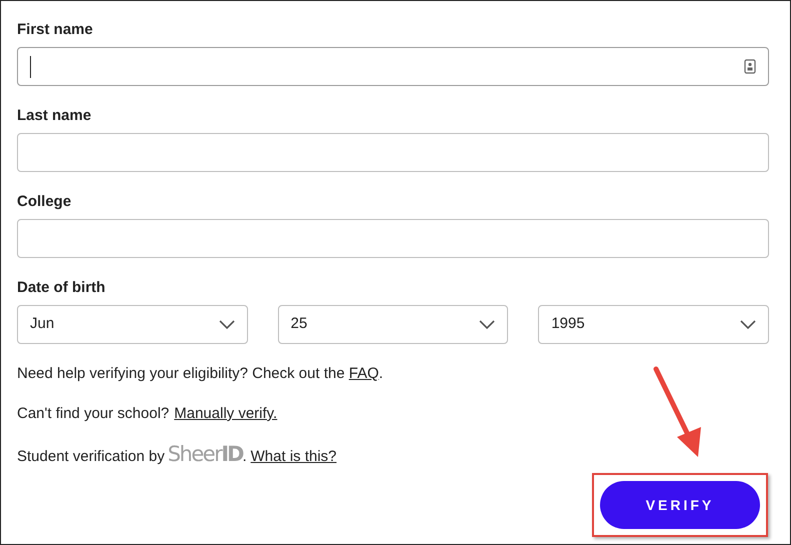 The image size is (791, 545). Describe the element at coordinates (293, 457) in the screenshot. I see `what-is-this-link: What is this?` at that location.